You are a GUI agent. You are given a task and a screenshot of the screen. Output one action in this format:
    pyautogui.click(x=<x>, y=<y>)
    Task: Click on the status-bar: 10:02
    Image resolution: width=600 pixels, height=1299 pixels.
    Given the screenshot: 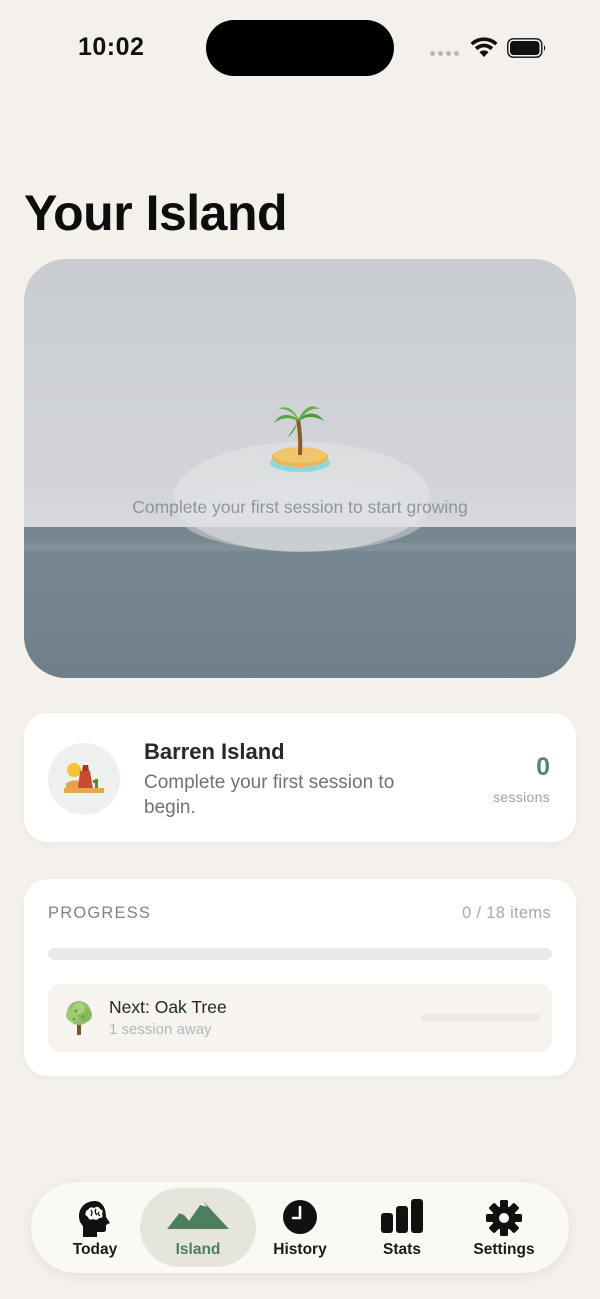 What is the action you would take?
    pyautogui.click(x=300, y=50)
    